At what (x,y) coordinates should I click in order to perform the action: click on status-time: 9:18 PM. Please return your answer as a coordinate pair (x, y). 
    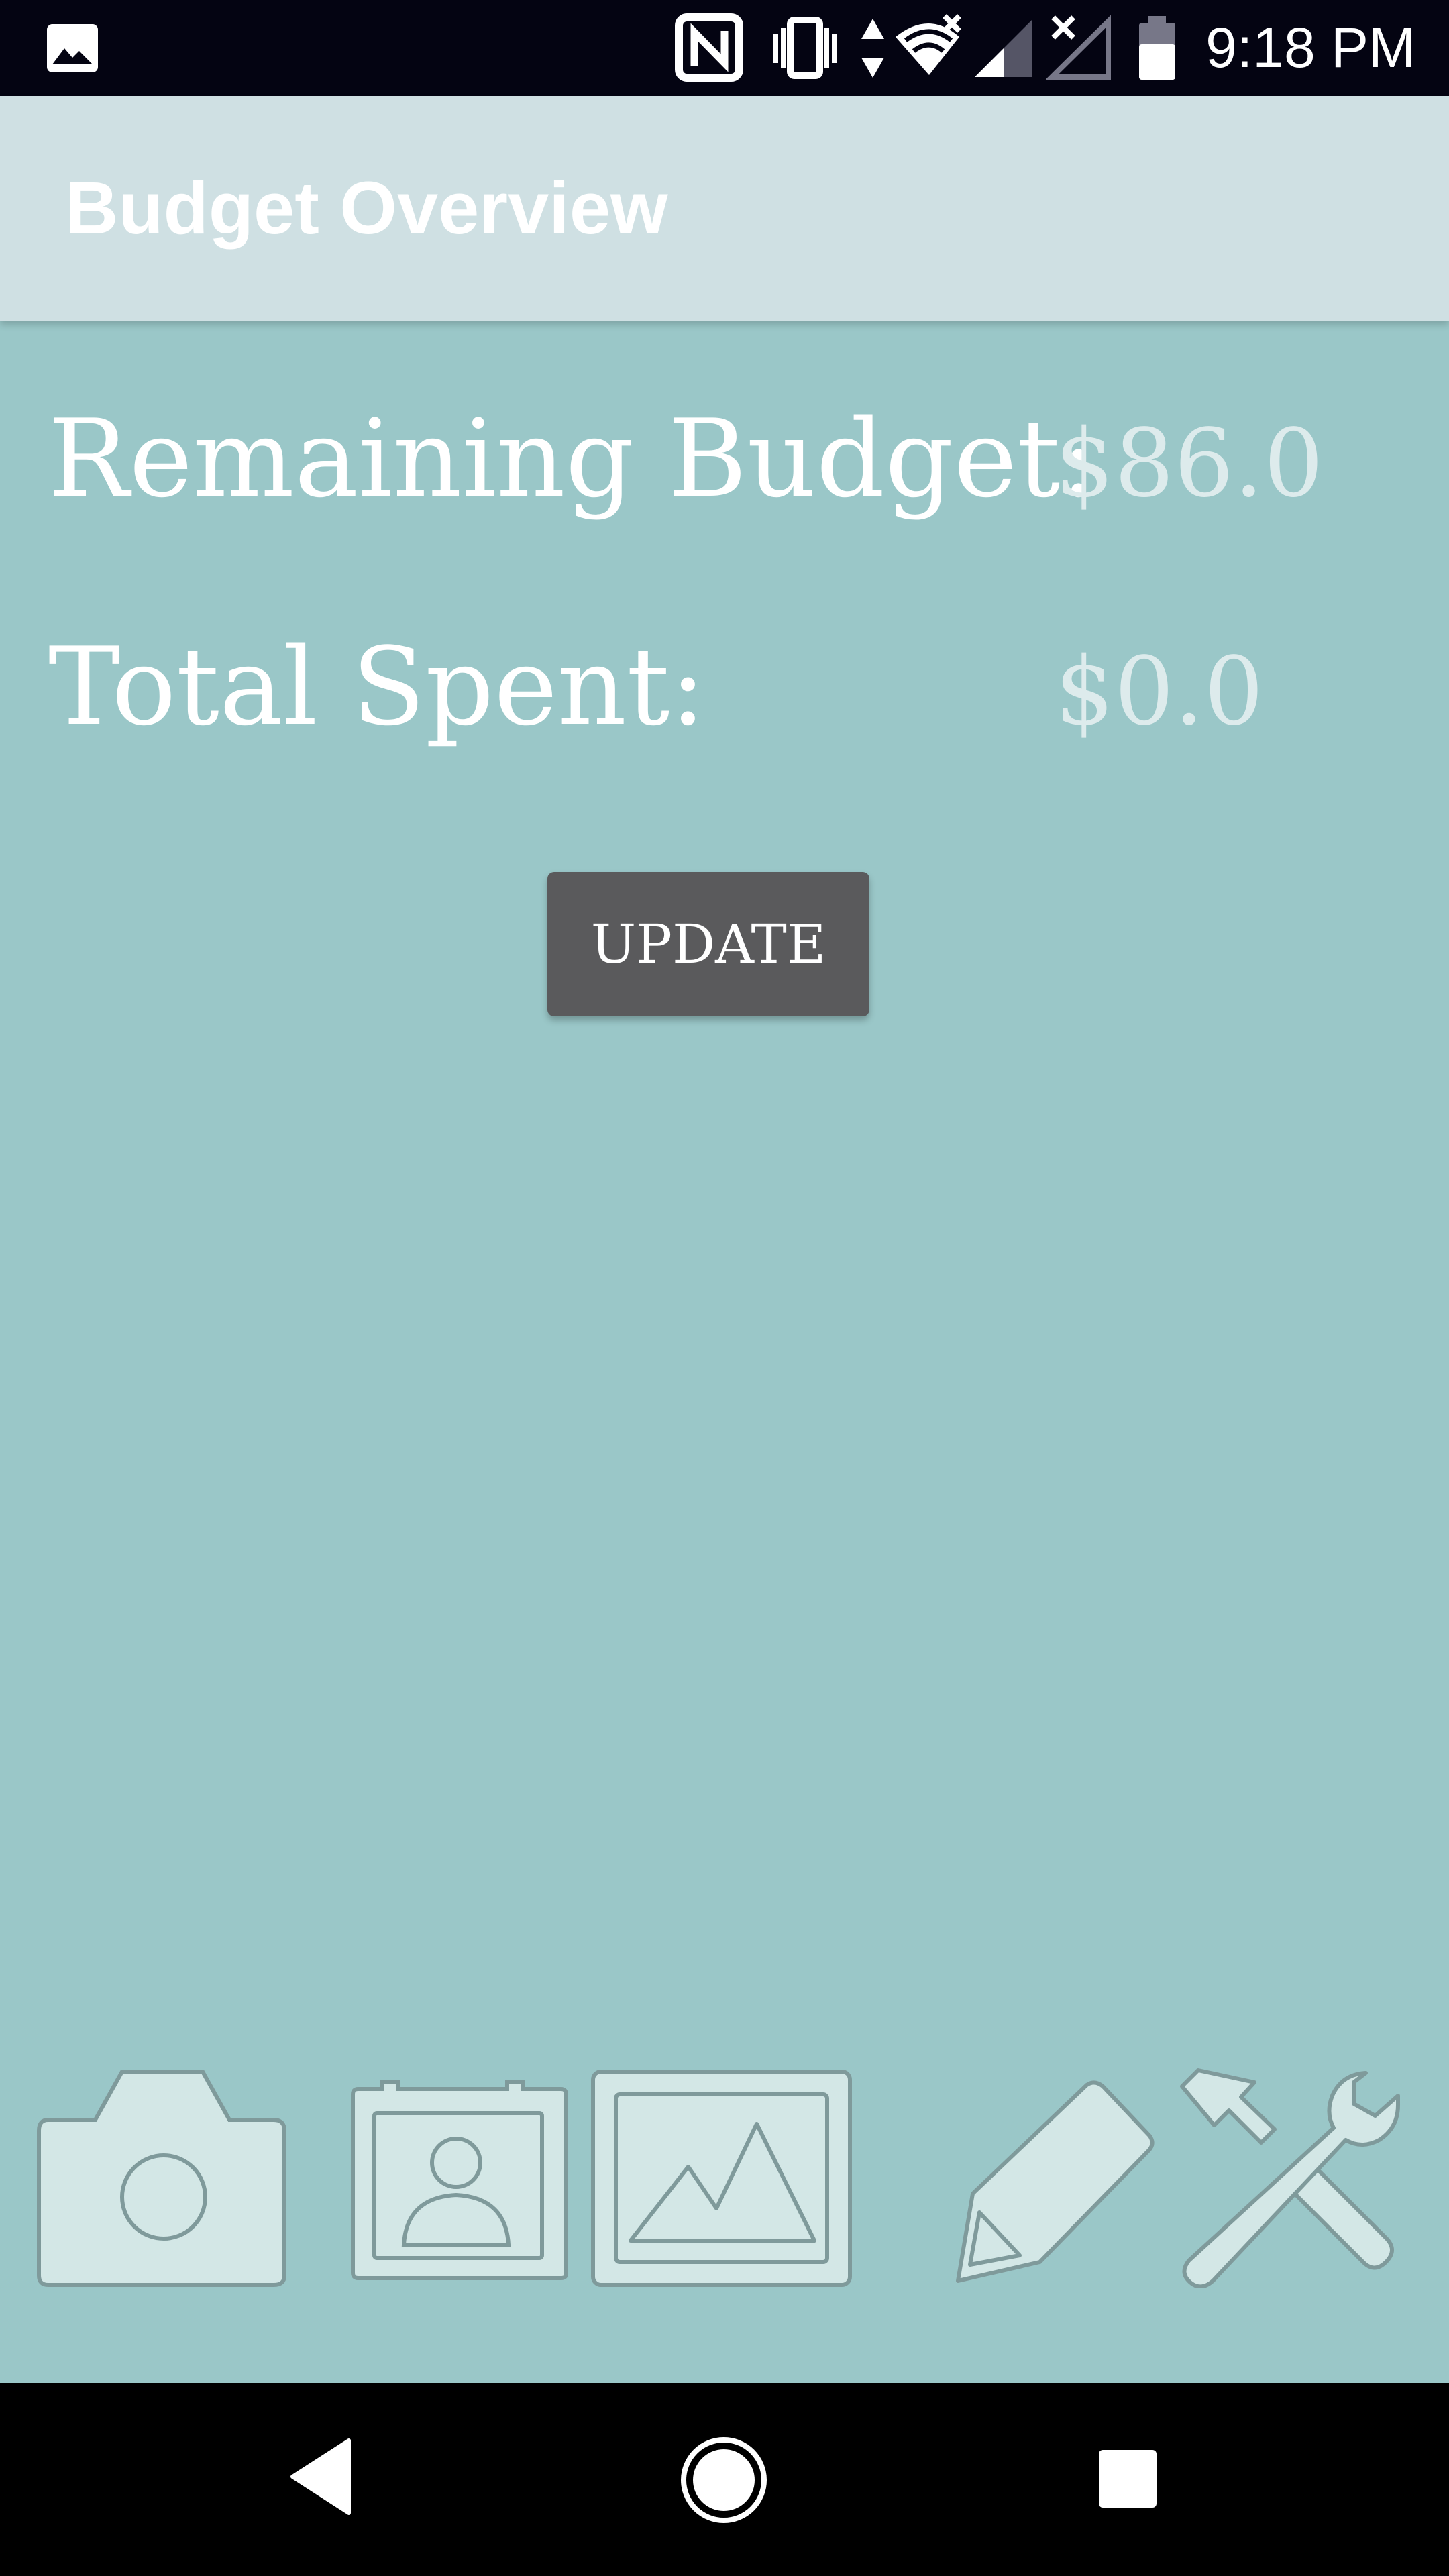
    Looking at the image, I should click on (1310, 47).